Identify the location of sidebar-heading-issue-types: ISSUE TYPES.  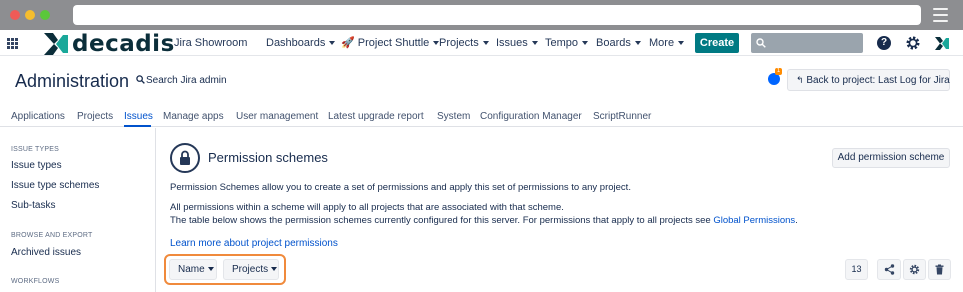
(35, 149).